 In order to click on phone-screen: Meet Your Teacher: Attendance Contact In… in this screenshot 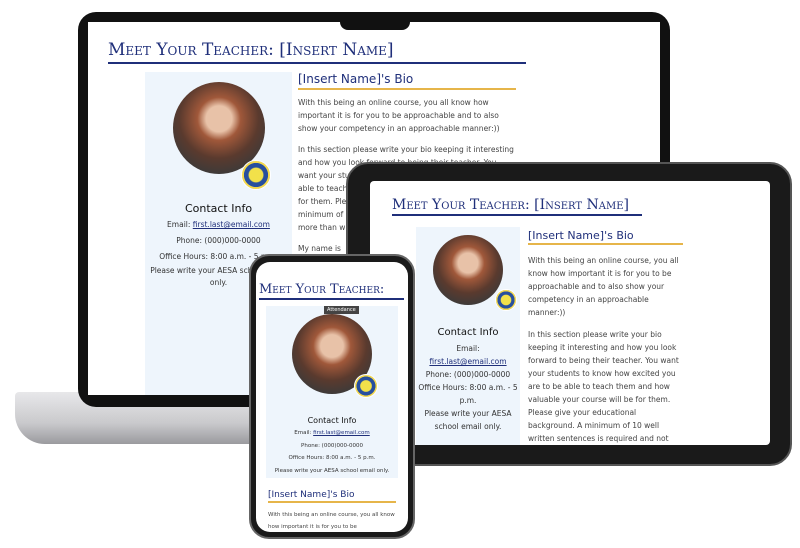, I will do `click(332, 397)`.